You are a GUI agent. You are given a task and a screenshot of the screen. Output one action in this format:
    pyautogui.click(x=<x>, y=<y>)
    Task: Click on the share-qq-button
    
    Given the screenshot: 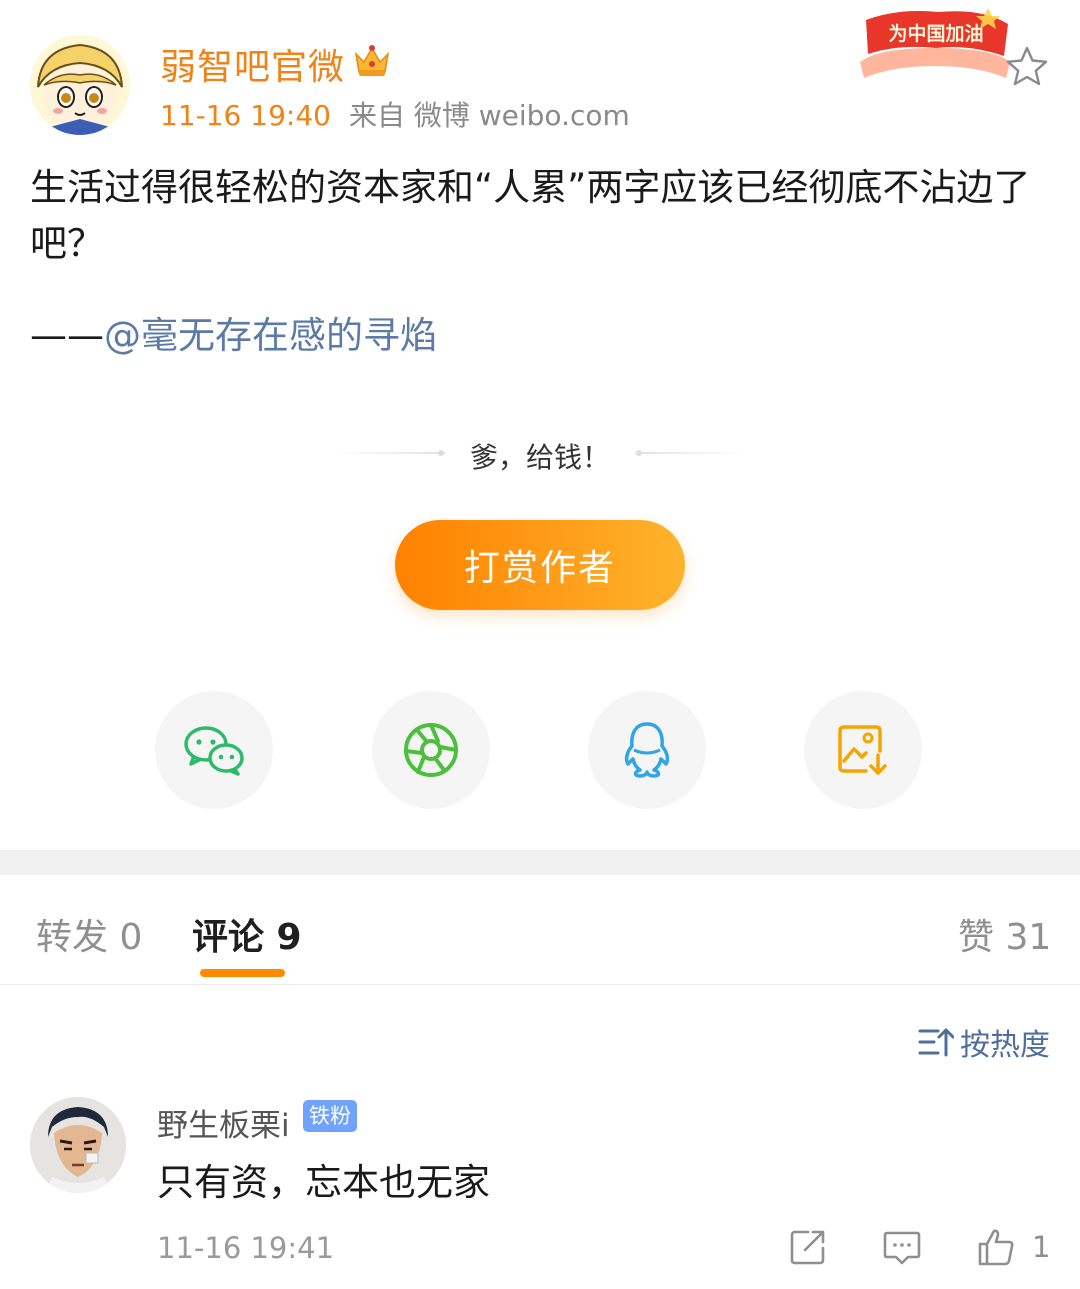 What is the action you would take?
    pyautogui.click(x=647, y=750)
    